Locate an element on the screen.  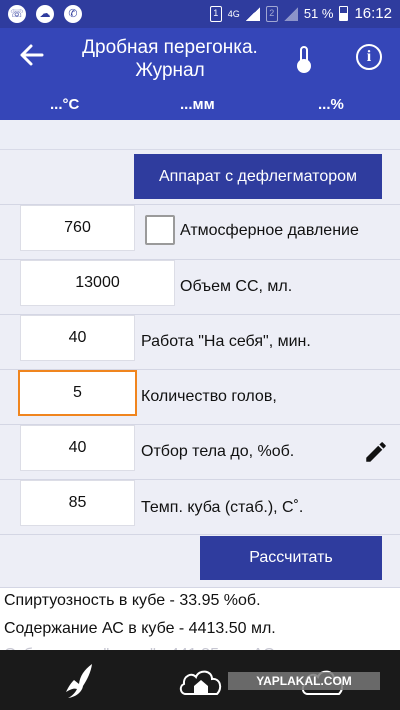
temperature-reading: ...°C is located at coordinates (65, 104).